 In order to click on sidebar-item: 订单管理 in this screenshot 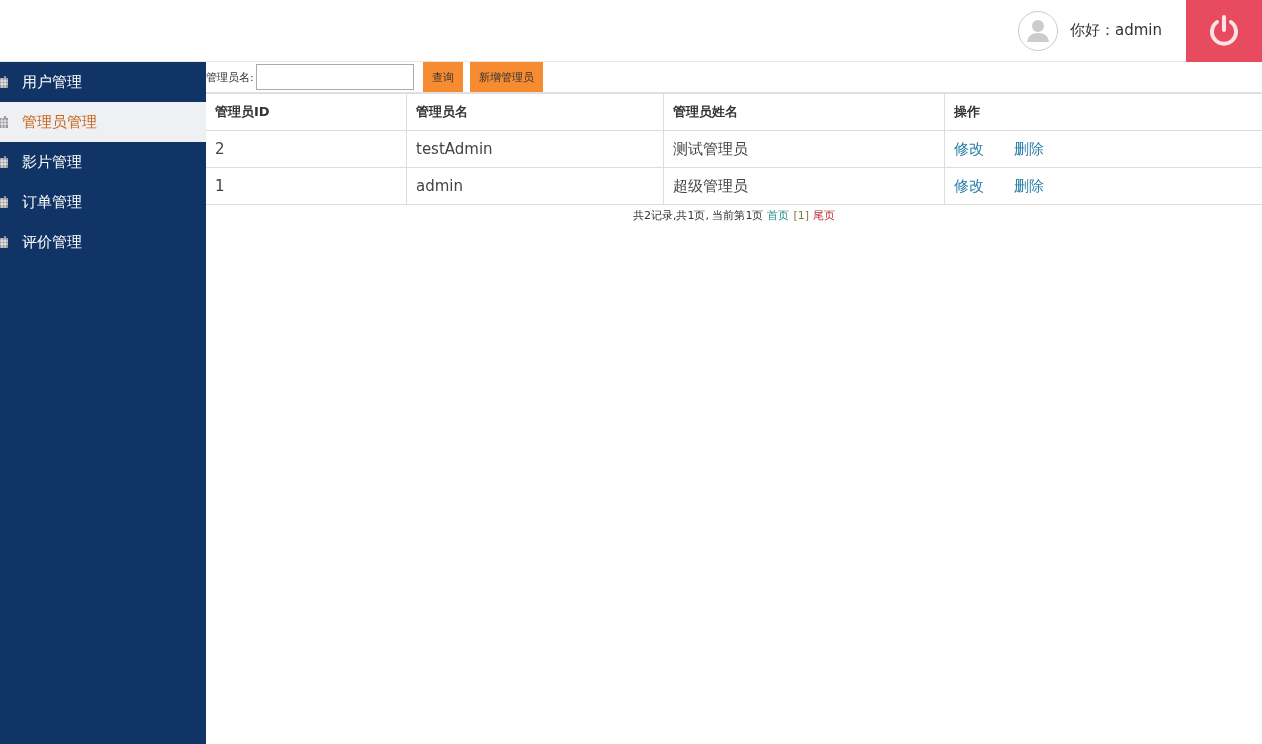, I will do `click(103, 202)`.